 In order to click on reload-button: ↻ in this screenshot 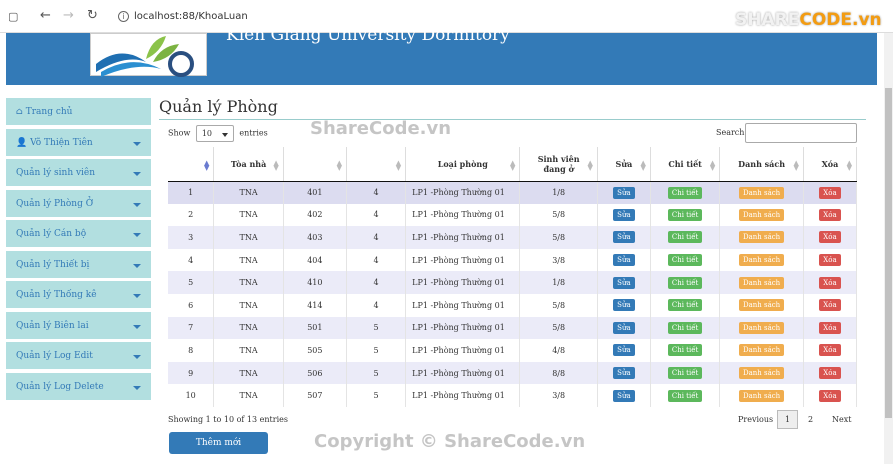, I will do `click(92, 15)`.